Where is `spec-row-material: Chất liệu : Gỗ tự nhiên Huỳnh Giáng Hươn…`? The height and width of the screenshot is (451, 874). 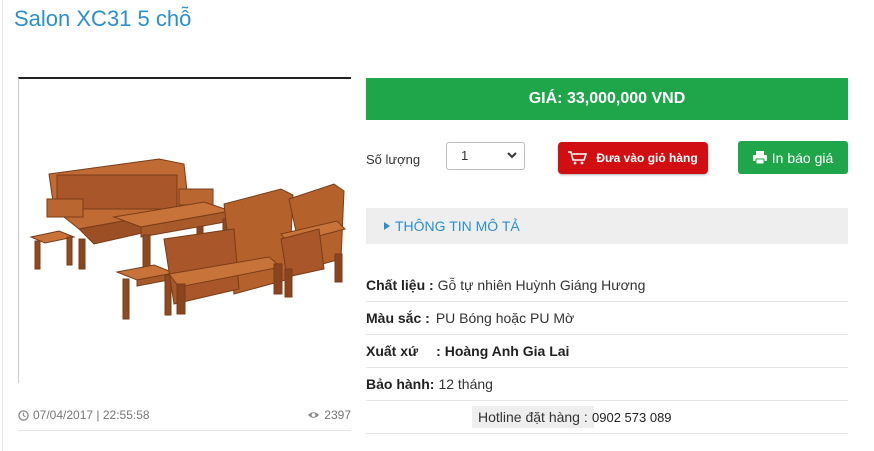 spec-row-material: Chất liệu : Gỗ tự nhiên Huỳnh Giáng Hươn… is located at coordinates (607, 285).